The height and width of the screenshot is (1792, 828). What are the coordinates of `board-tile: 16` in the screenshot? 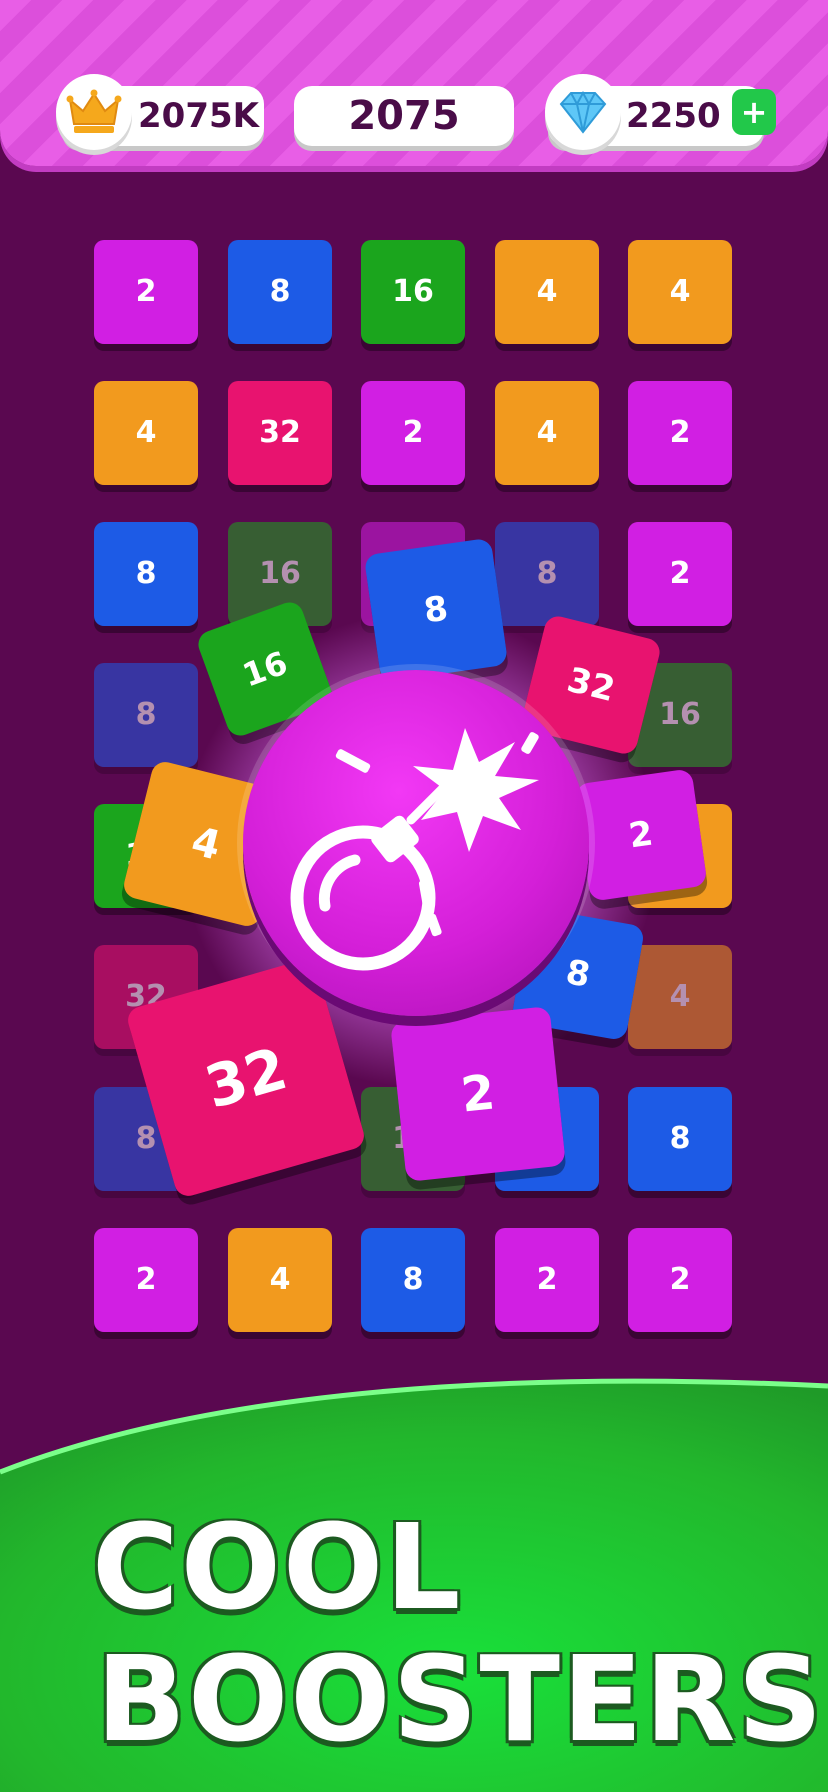 It's located at (413, 292).